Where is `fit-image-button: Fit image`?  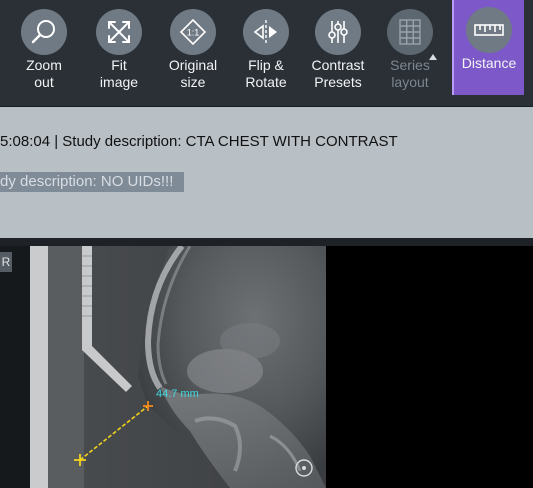 fit-image-button: Fit image is located at coordinates (119, 48).